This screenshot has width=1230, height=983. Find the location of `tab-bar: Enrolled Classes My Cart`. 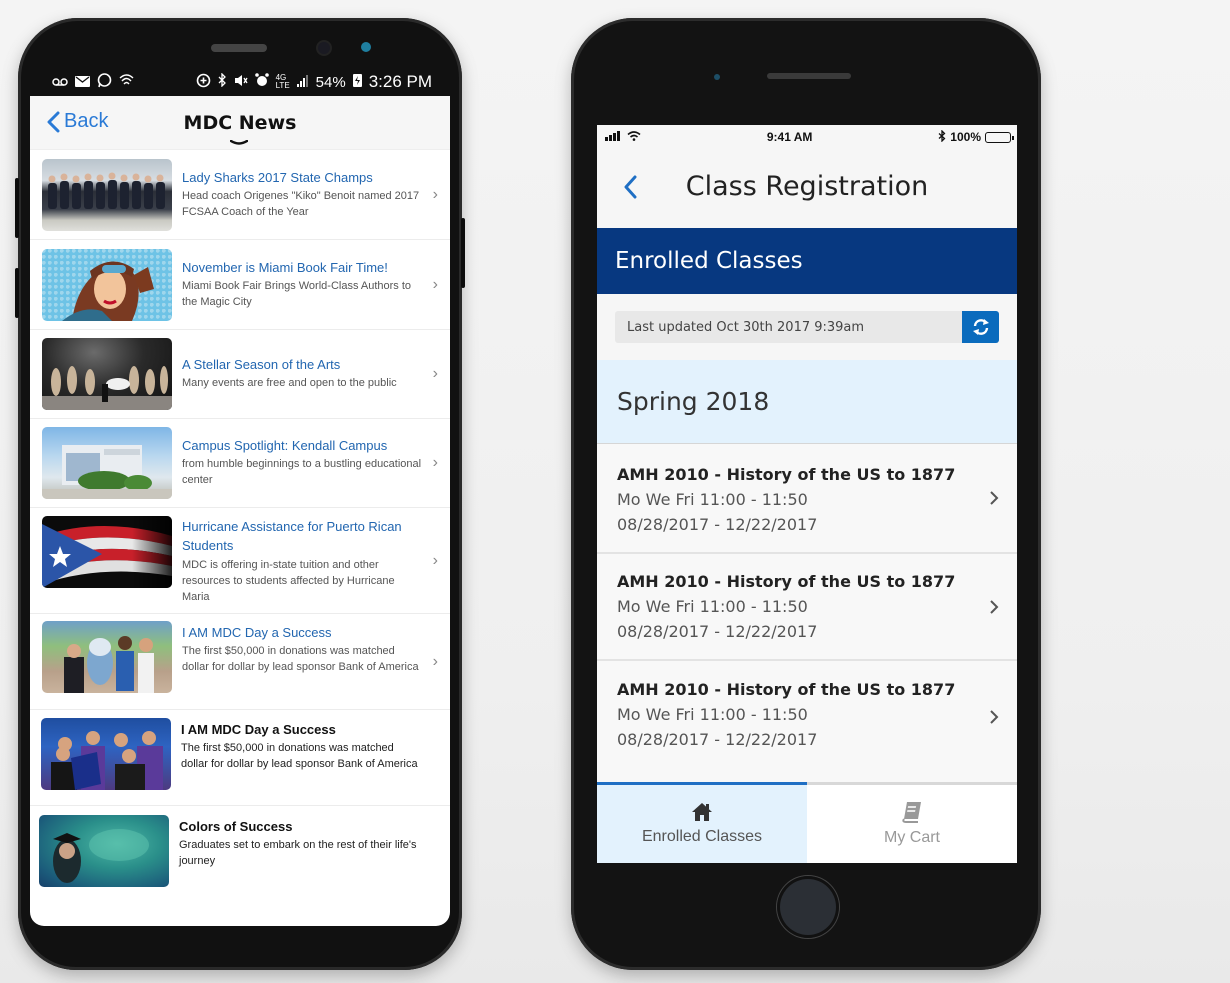

tab-bar: Enrolled Classes My Cart is located at coordinates (807, 822).